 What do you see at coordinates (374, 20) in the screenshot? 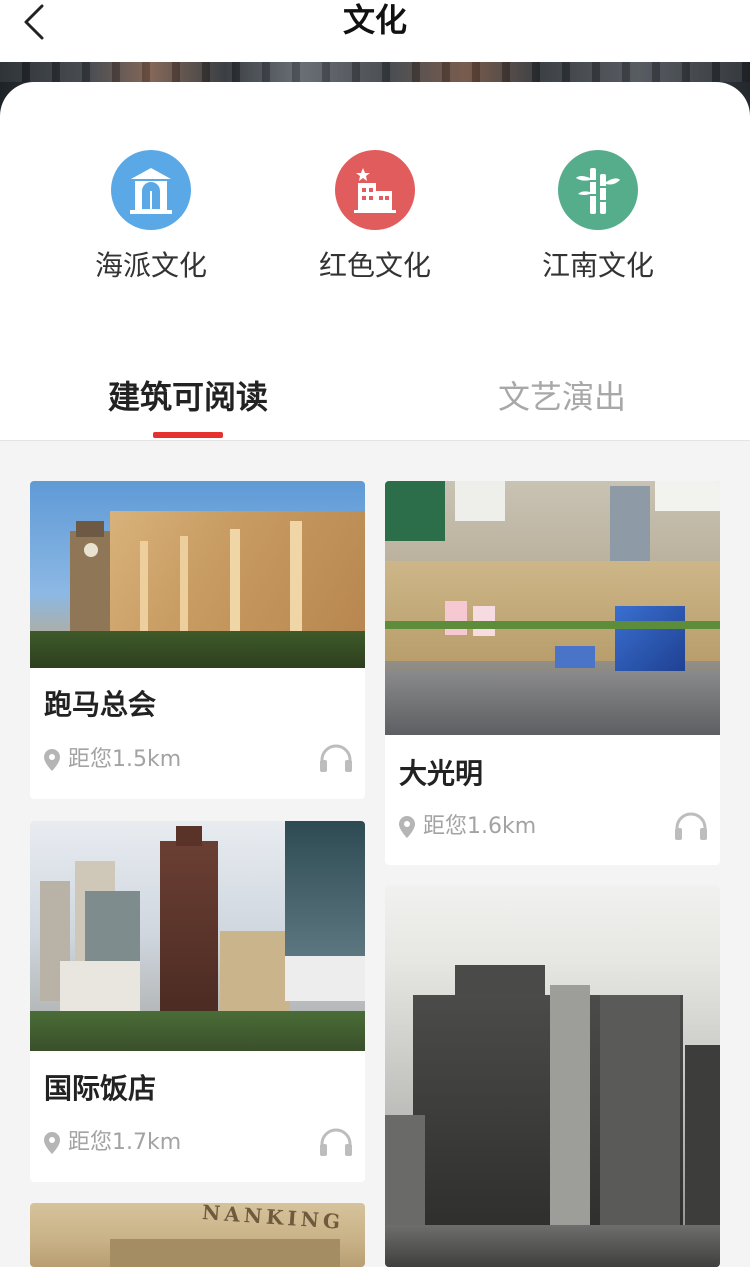
I see `page-title: 文化` at bounding box center [374, 20].